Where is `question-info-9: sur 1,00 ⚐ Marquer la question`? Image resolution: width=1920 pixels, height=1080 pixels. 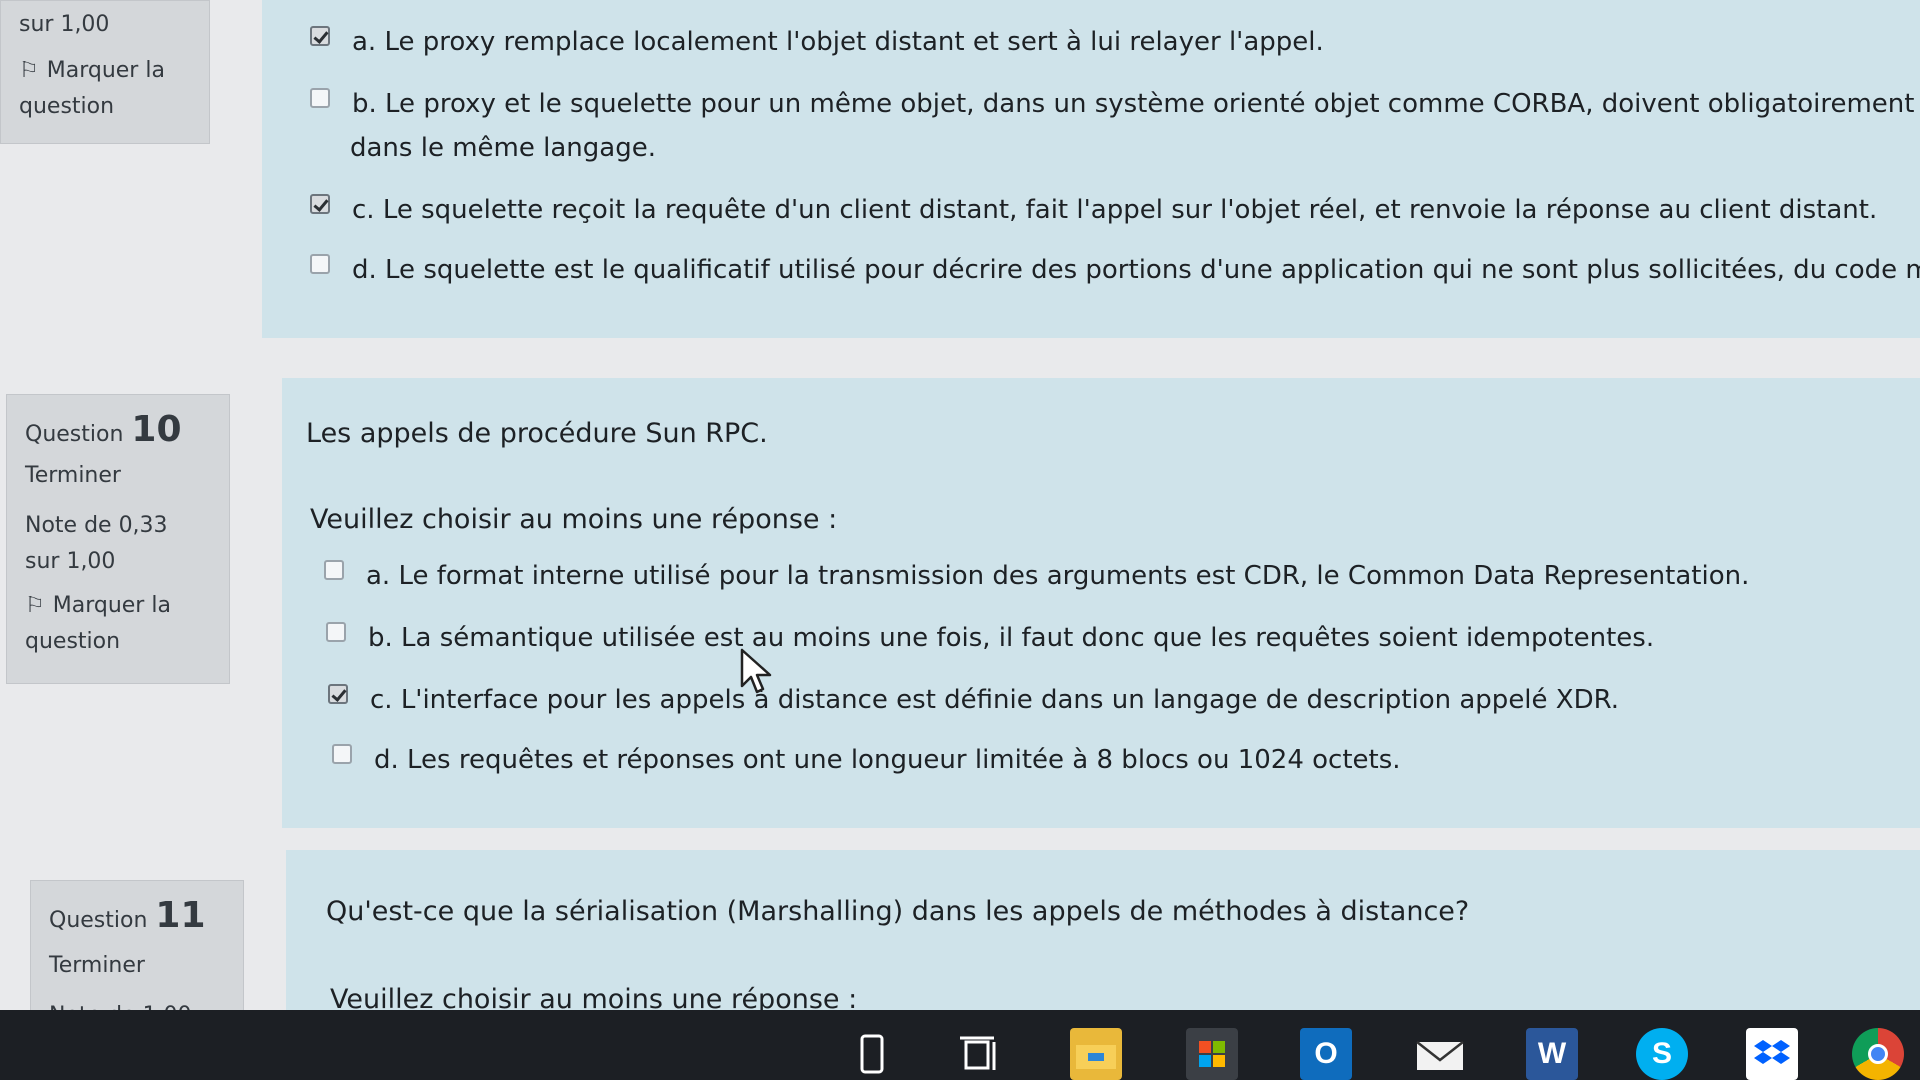 question-info-9: sur 1,00 ⚐ Marquer la question is located at coordinates (105, 72).